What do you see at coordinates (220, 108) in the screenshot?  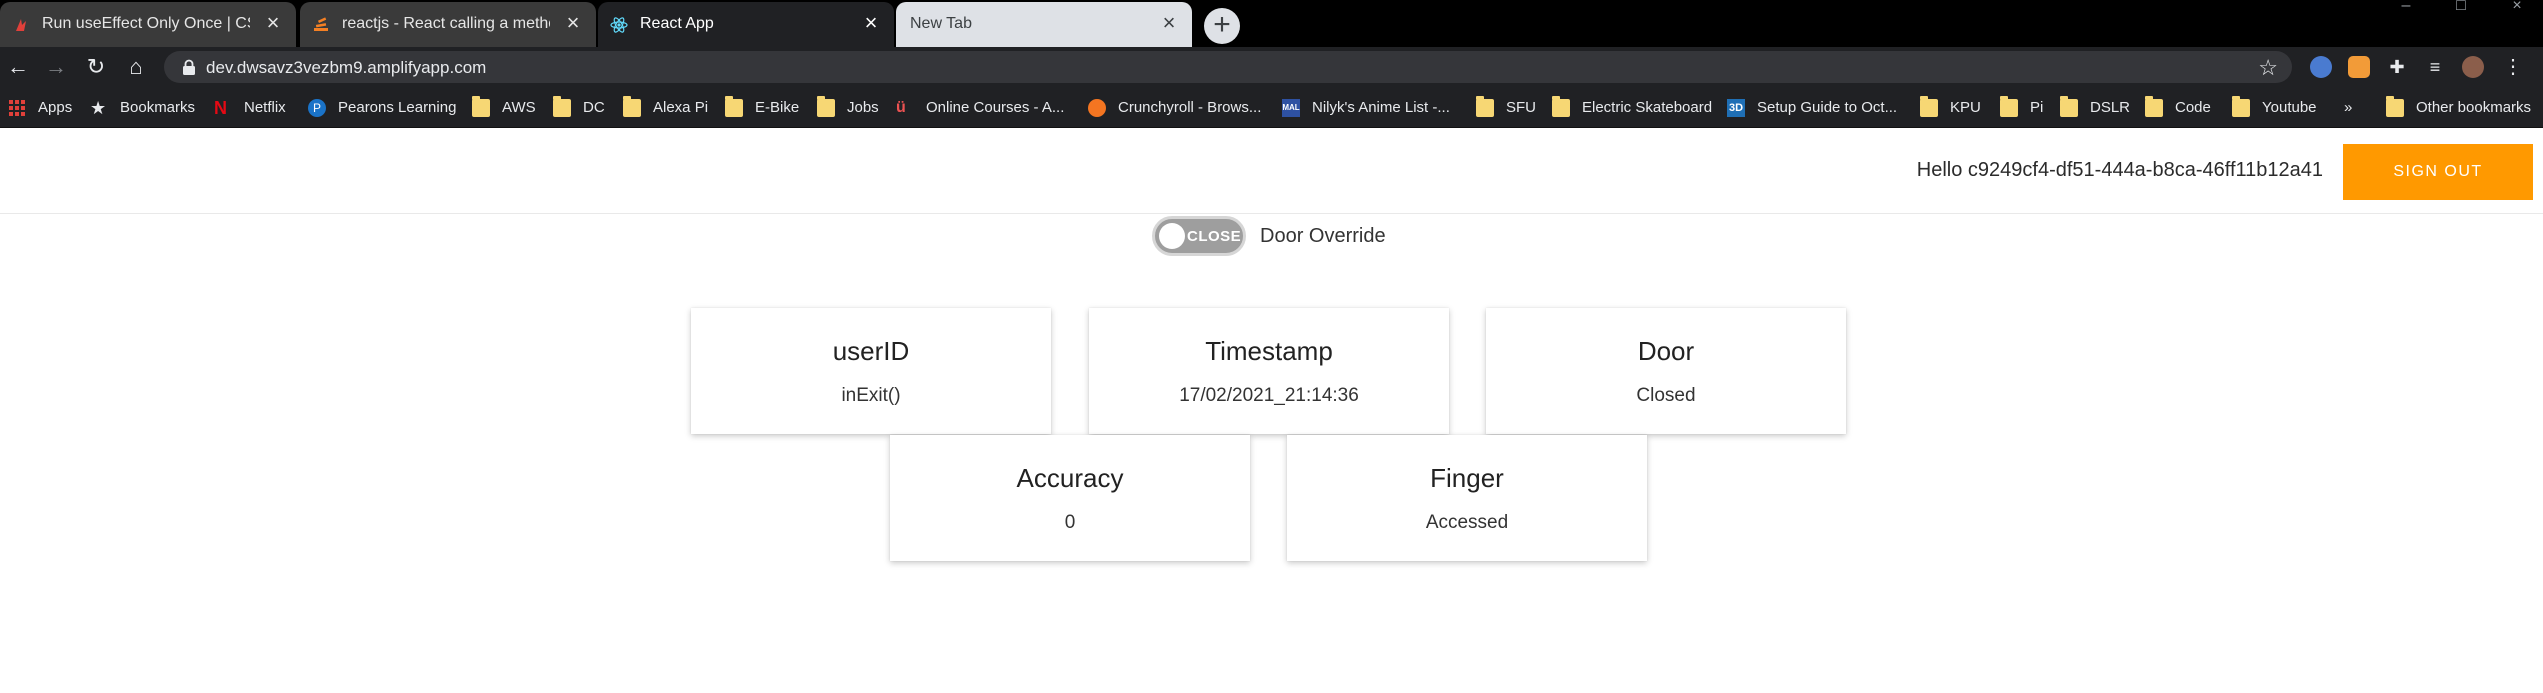 I see `netflix-icon: N` at bounding box center [220, 108].